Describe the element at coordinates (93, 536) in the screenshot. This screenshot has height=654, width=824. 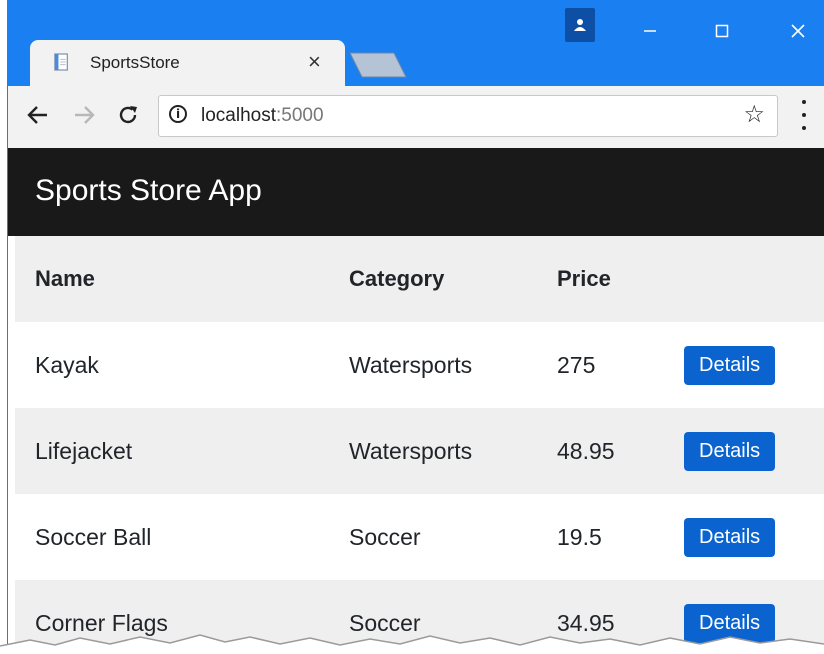
I see `product-name: Soccer Ball` at that location.